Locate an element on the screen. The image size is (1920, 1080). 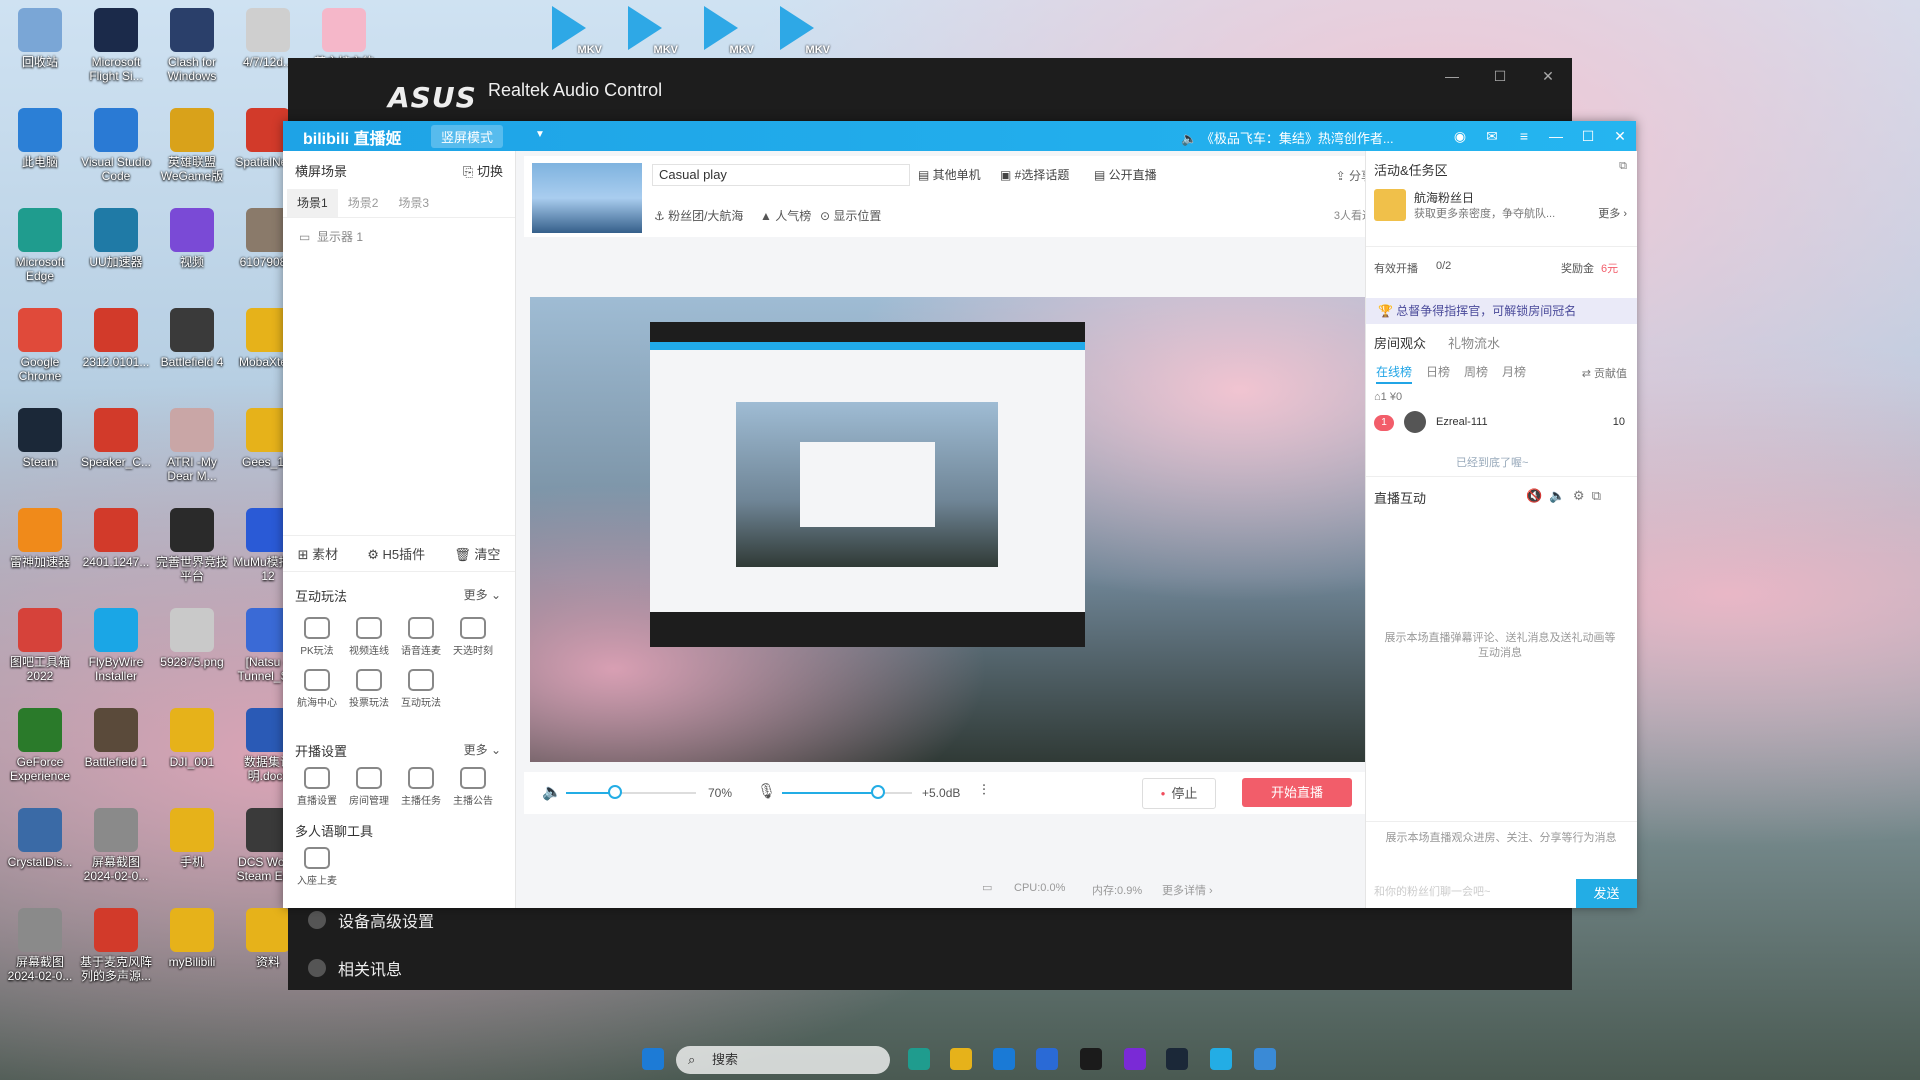
desktop-icon: 完善世界竞技平台 is located at coordinates (192, 545).